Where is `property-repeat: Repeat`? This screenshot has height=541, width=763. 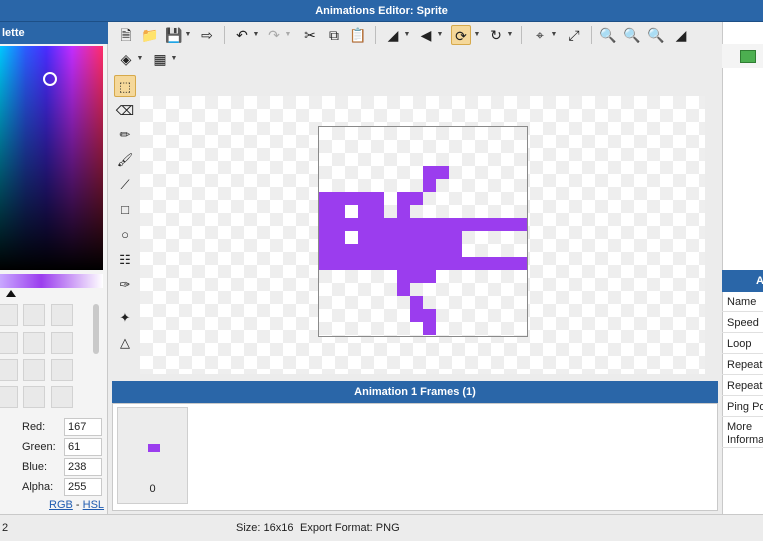 property-repeat: Repeat is located at coordinates (742, 365).